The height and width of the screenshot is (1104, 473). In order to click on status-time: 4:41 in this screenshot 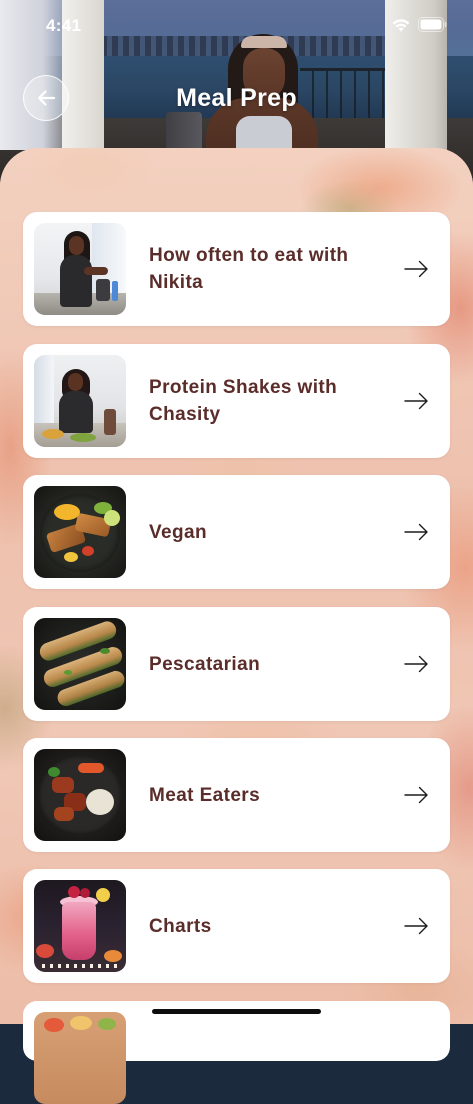, I will do `click(64, 25)`.